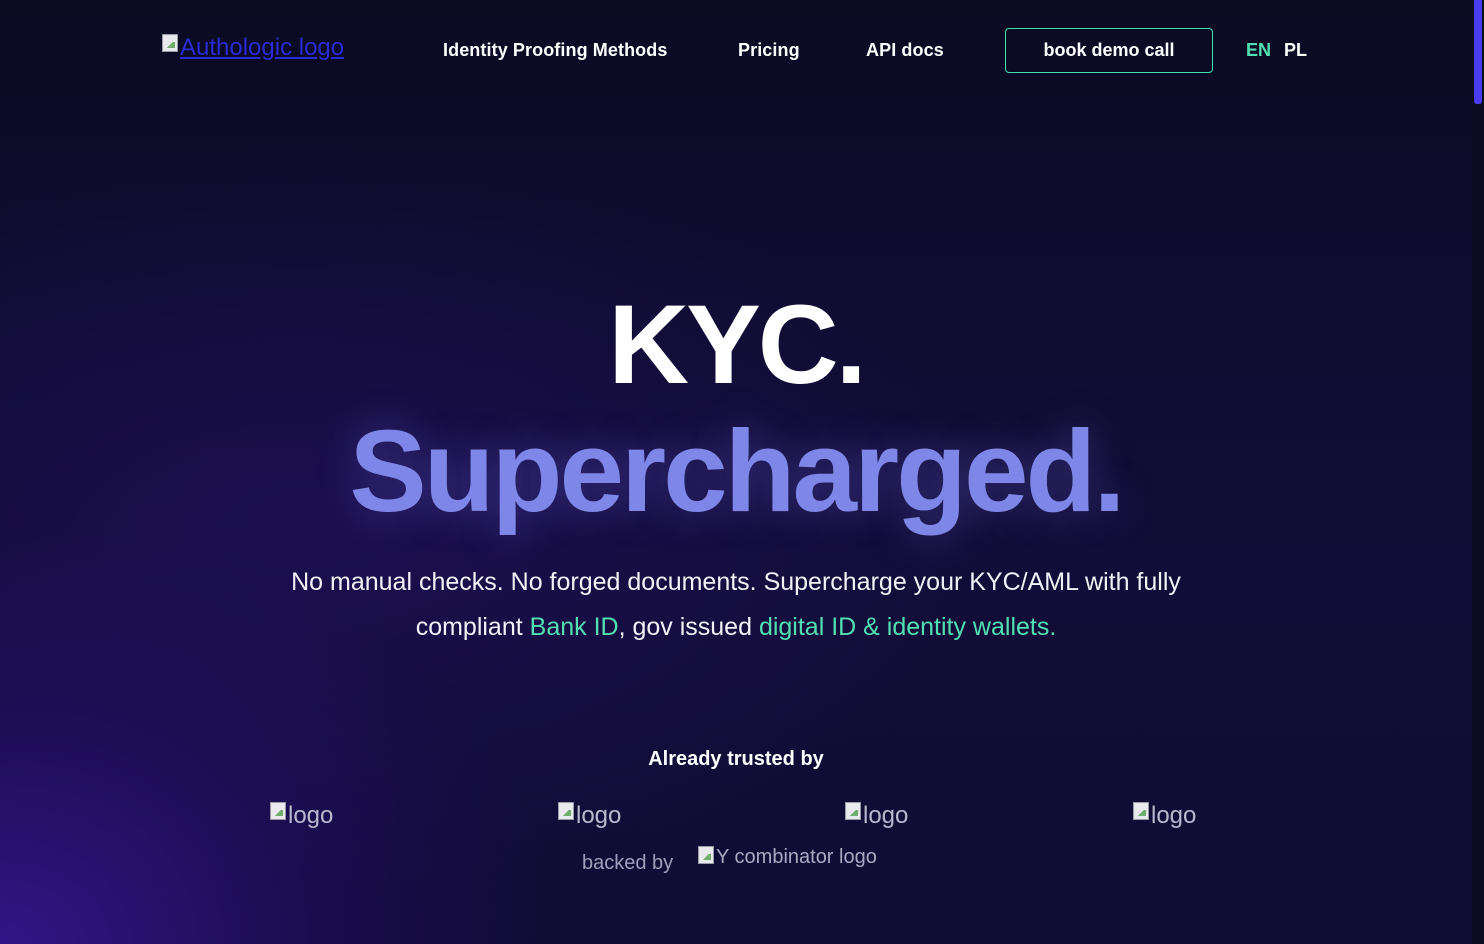 This screenshot has height=944, width=1484. Describe the element at coordinates (1295, 50) in the screenshot. I see `language-pl: PL` at that location.